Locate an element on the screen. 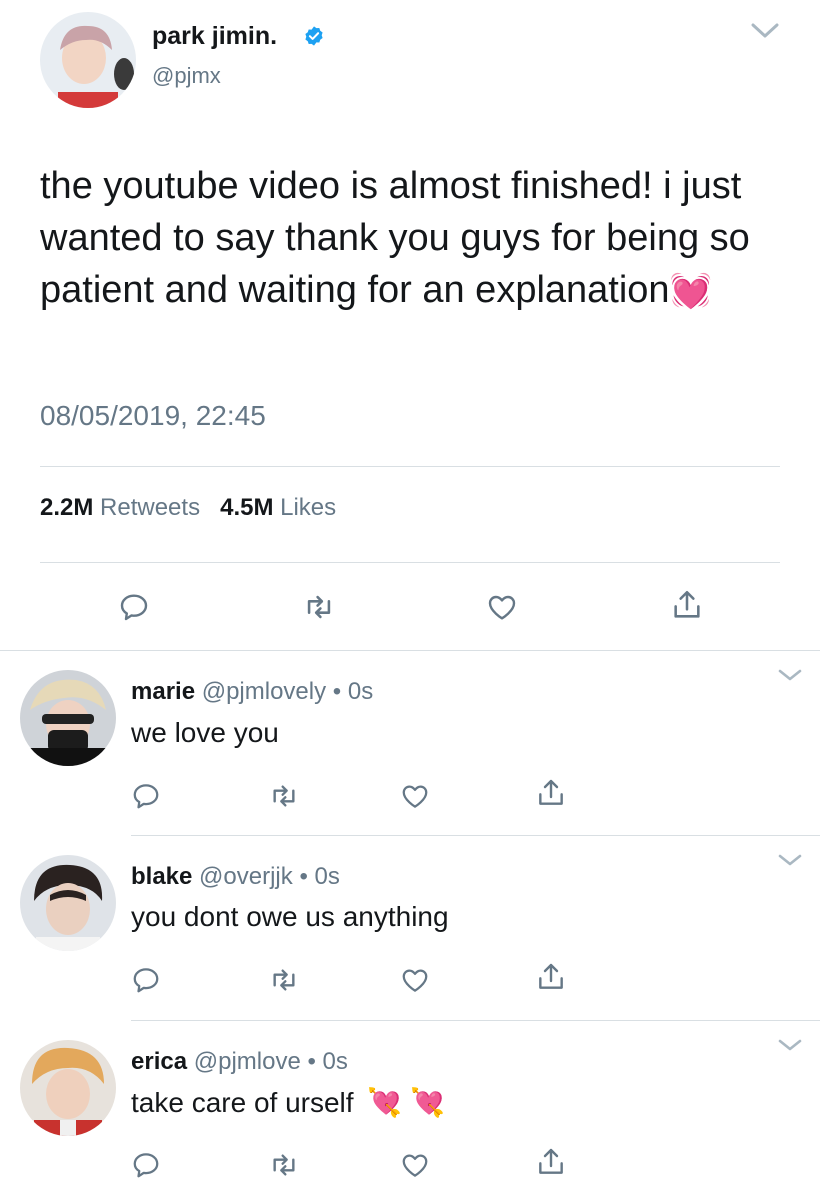 Image resolution: width=820 pixels, height=1200 pixels. reply-header: marie @pjmlovely • 0s is located at coordinates (252, 692).